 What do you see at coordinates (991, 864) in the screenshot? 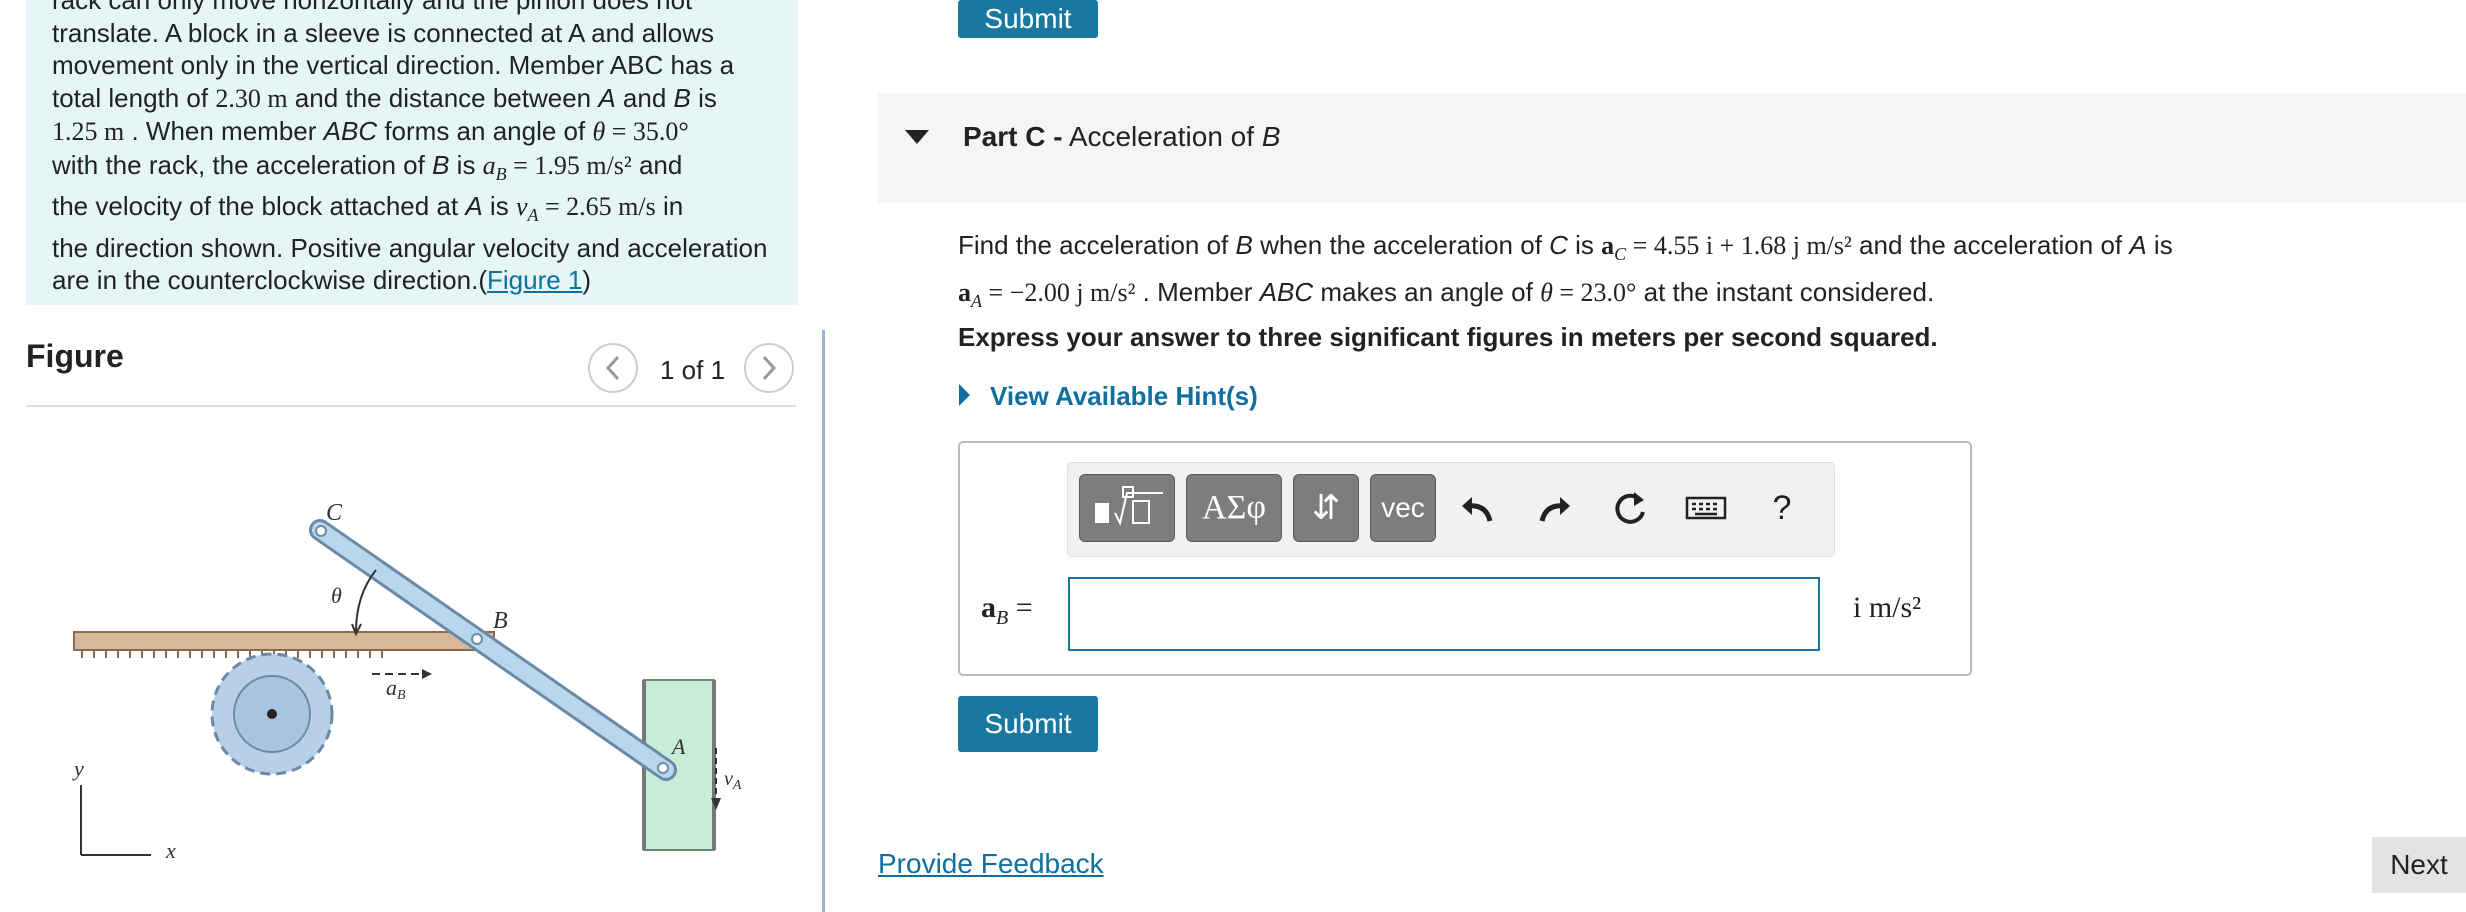
I see `provide-feedback-link: Provide Feedback` at bounding box center [991, 864].